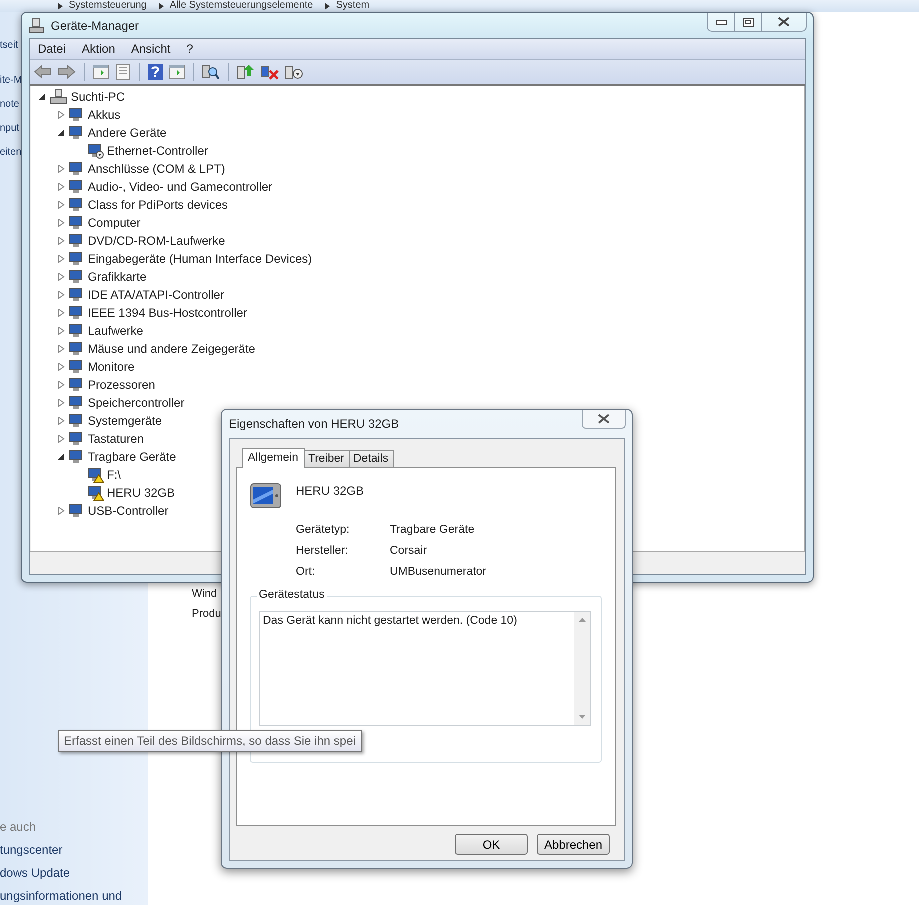  I want to click on tree-item: Laufwerke, so click(116, 331).